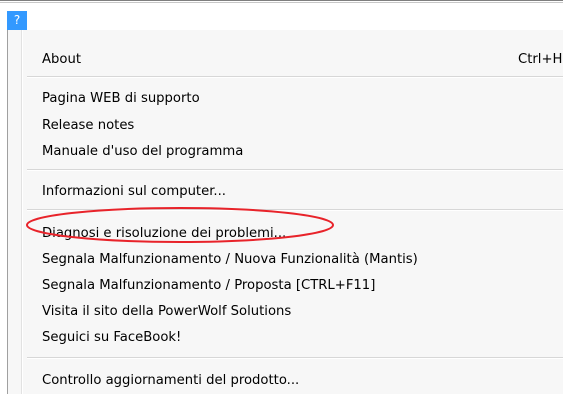  Describe the element at coordinates (17, 20) in the screenshot. I see `help-menu-button: ?` at that location.